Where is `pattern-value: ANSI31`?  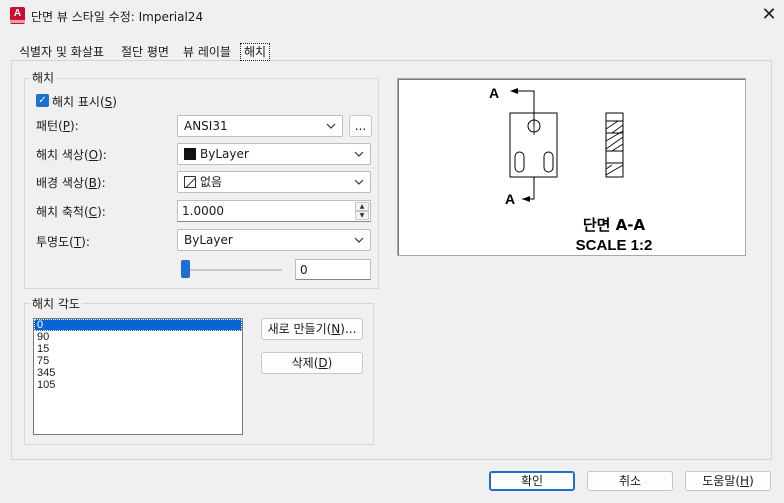
pattern-value: ANSI31 is located at coordinates (206, 126).